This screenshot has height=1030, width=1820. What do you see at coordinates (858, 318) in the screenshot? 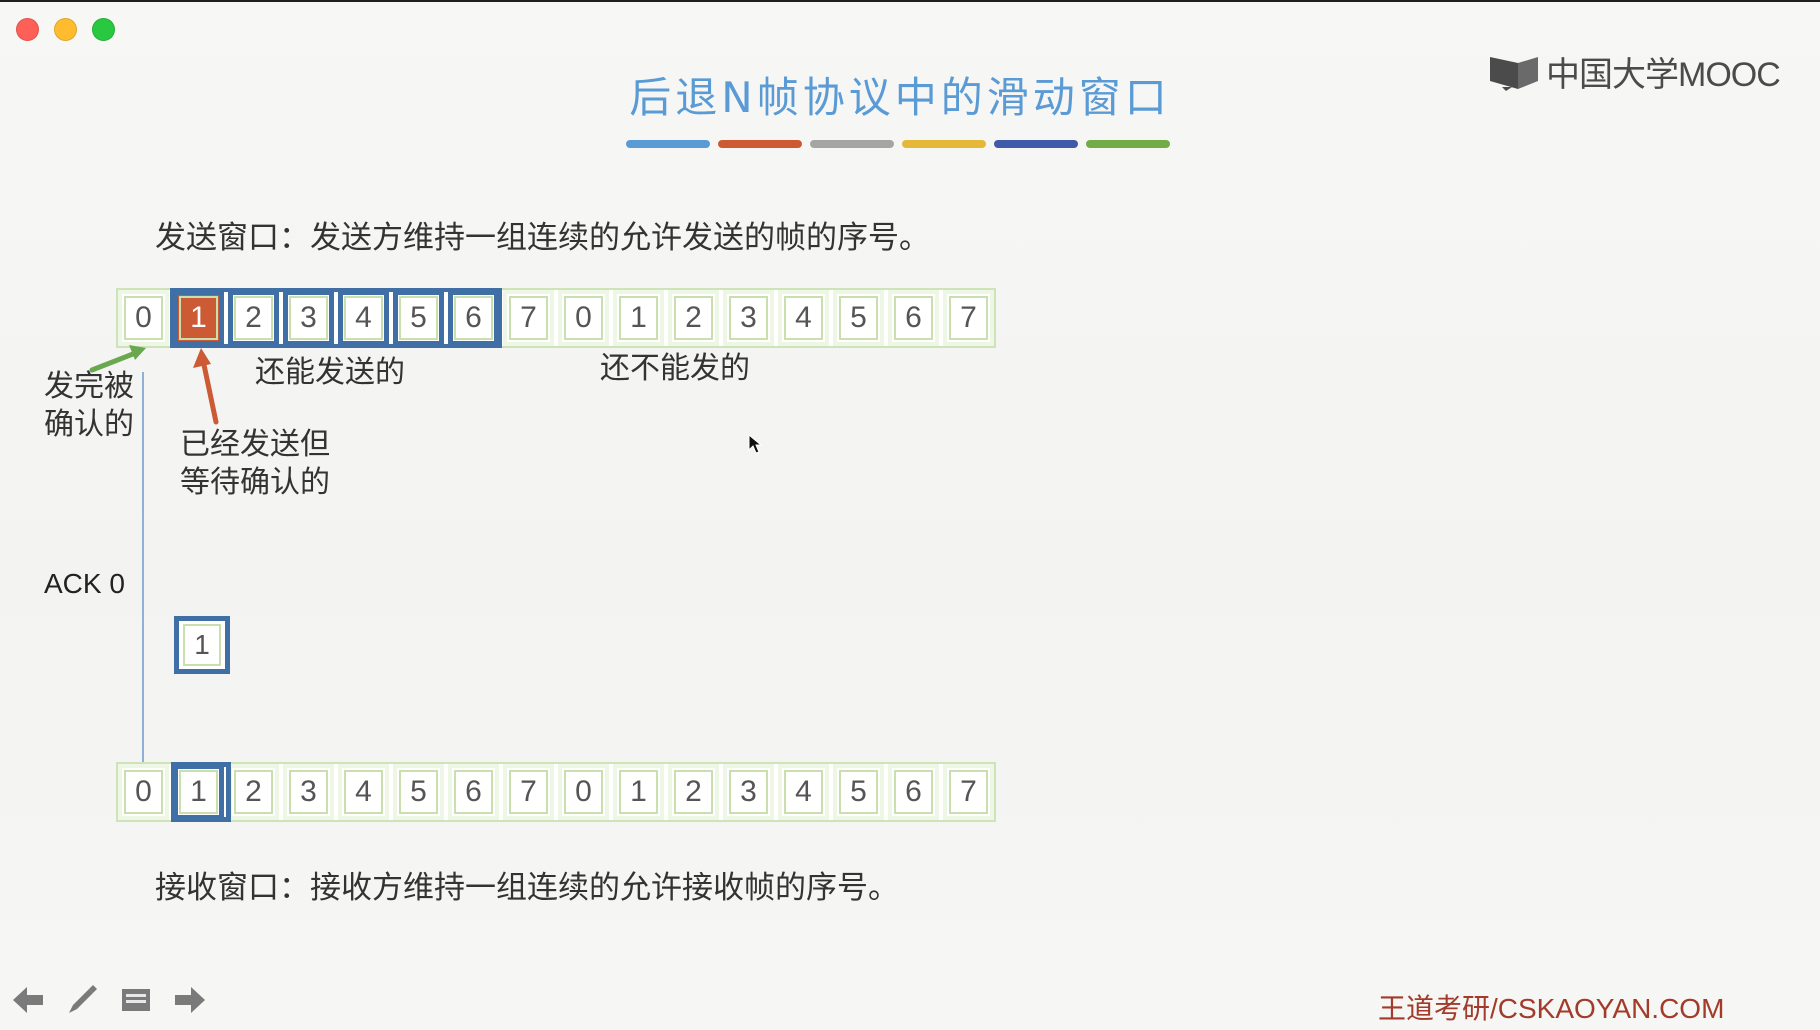
I see `send-cell-13: 5` at bounding box center [858, 318].